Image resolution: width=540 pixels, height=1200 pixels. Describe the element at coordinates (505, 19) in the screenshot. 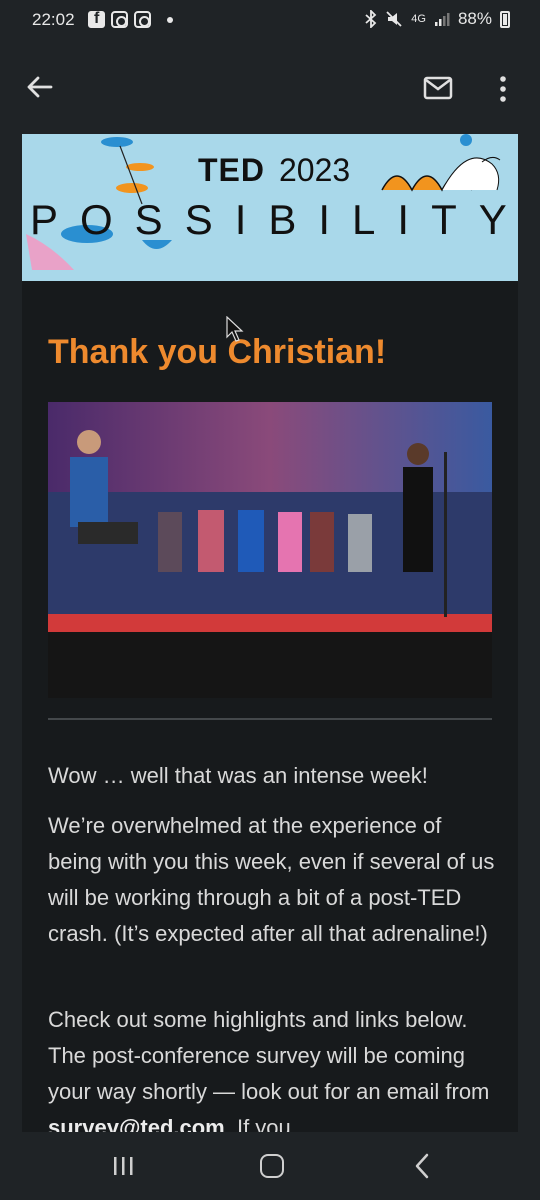

I see `battery-icon` at that location.